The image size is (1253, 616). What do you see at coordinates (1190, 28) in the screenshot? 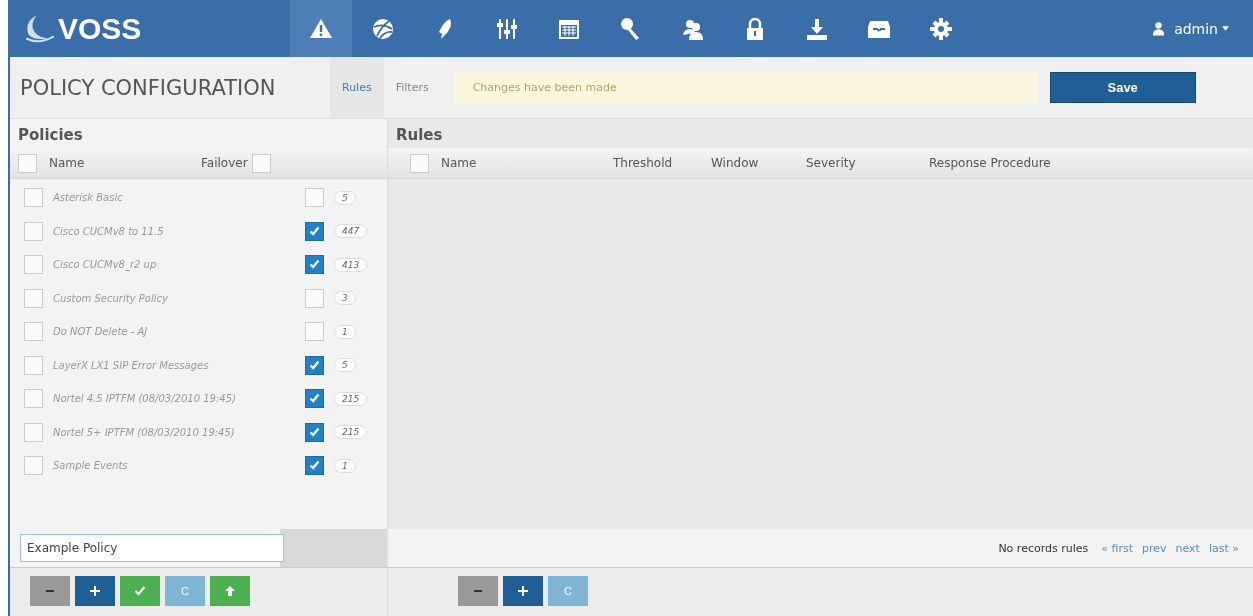
I see `user-menu: admin` at bounding box center [1190, 28].